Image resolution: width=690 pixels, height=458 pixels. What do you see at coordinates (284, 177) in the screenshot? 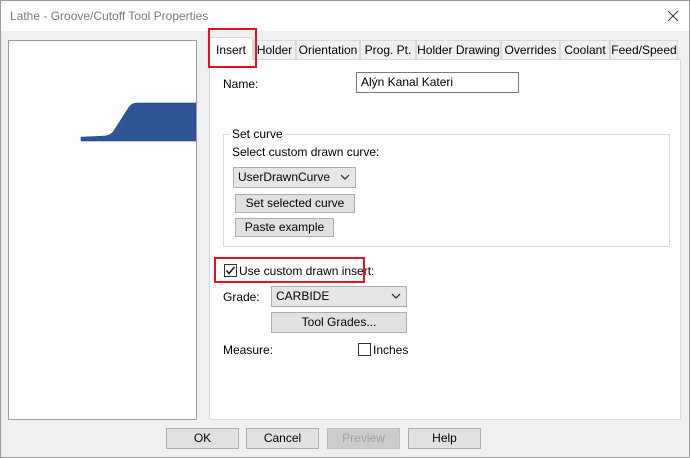
I see `curve-select-value: UserDrawnCurve` at bounding box center [284, 177].